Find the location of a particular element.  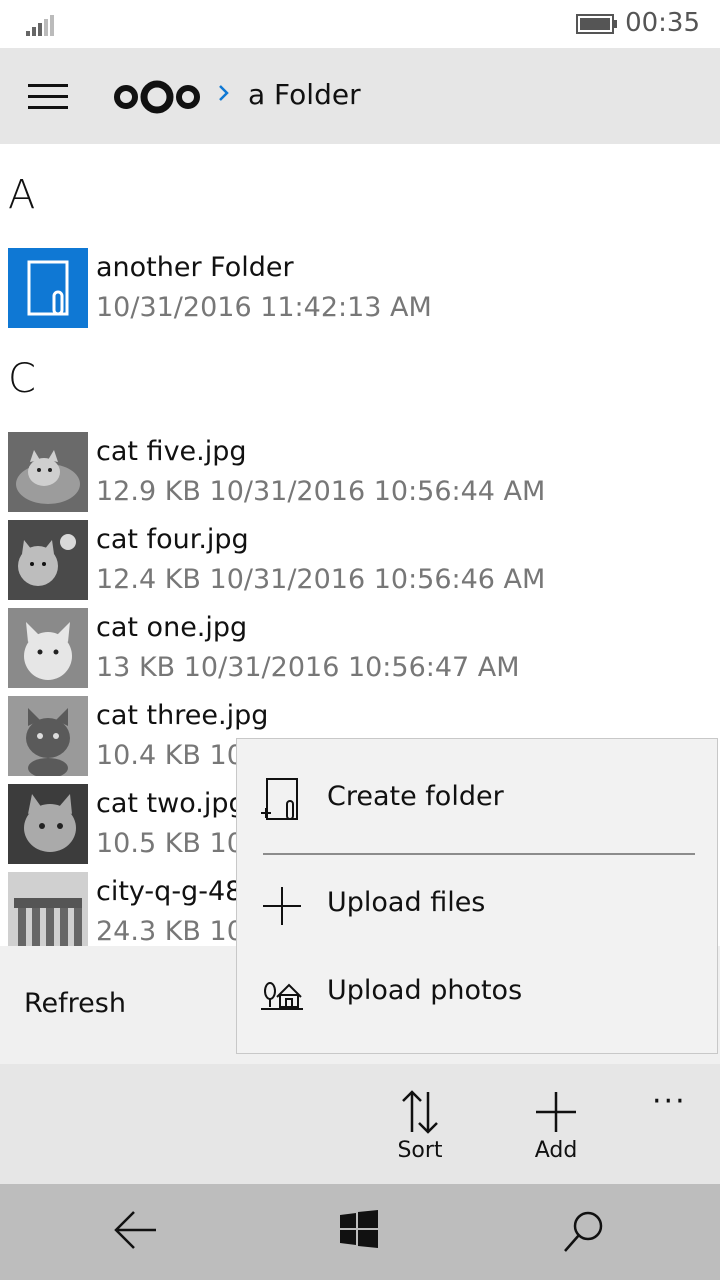

upload-photos-label: Upload photos is located at coordinates (425, 990).